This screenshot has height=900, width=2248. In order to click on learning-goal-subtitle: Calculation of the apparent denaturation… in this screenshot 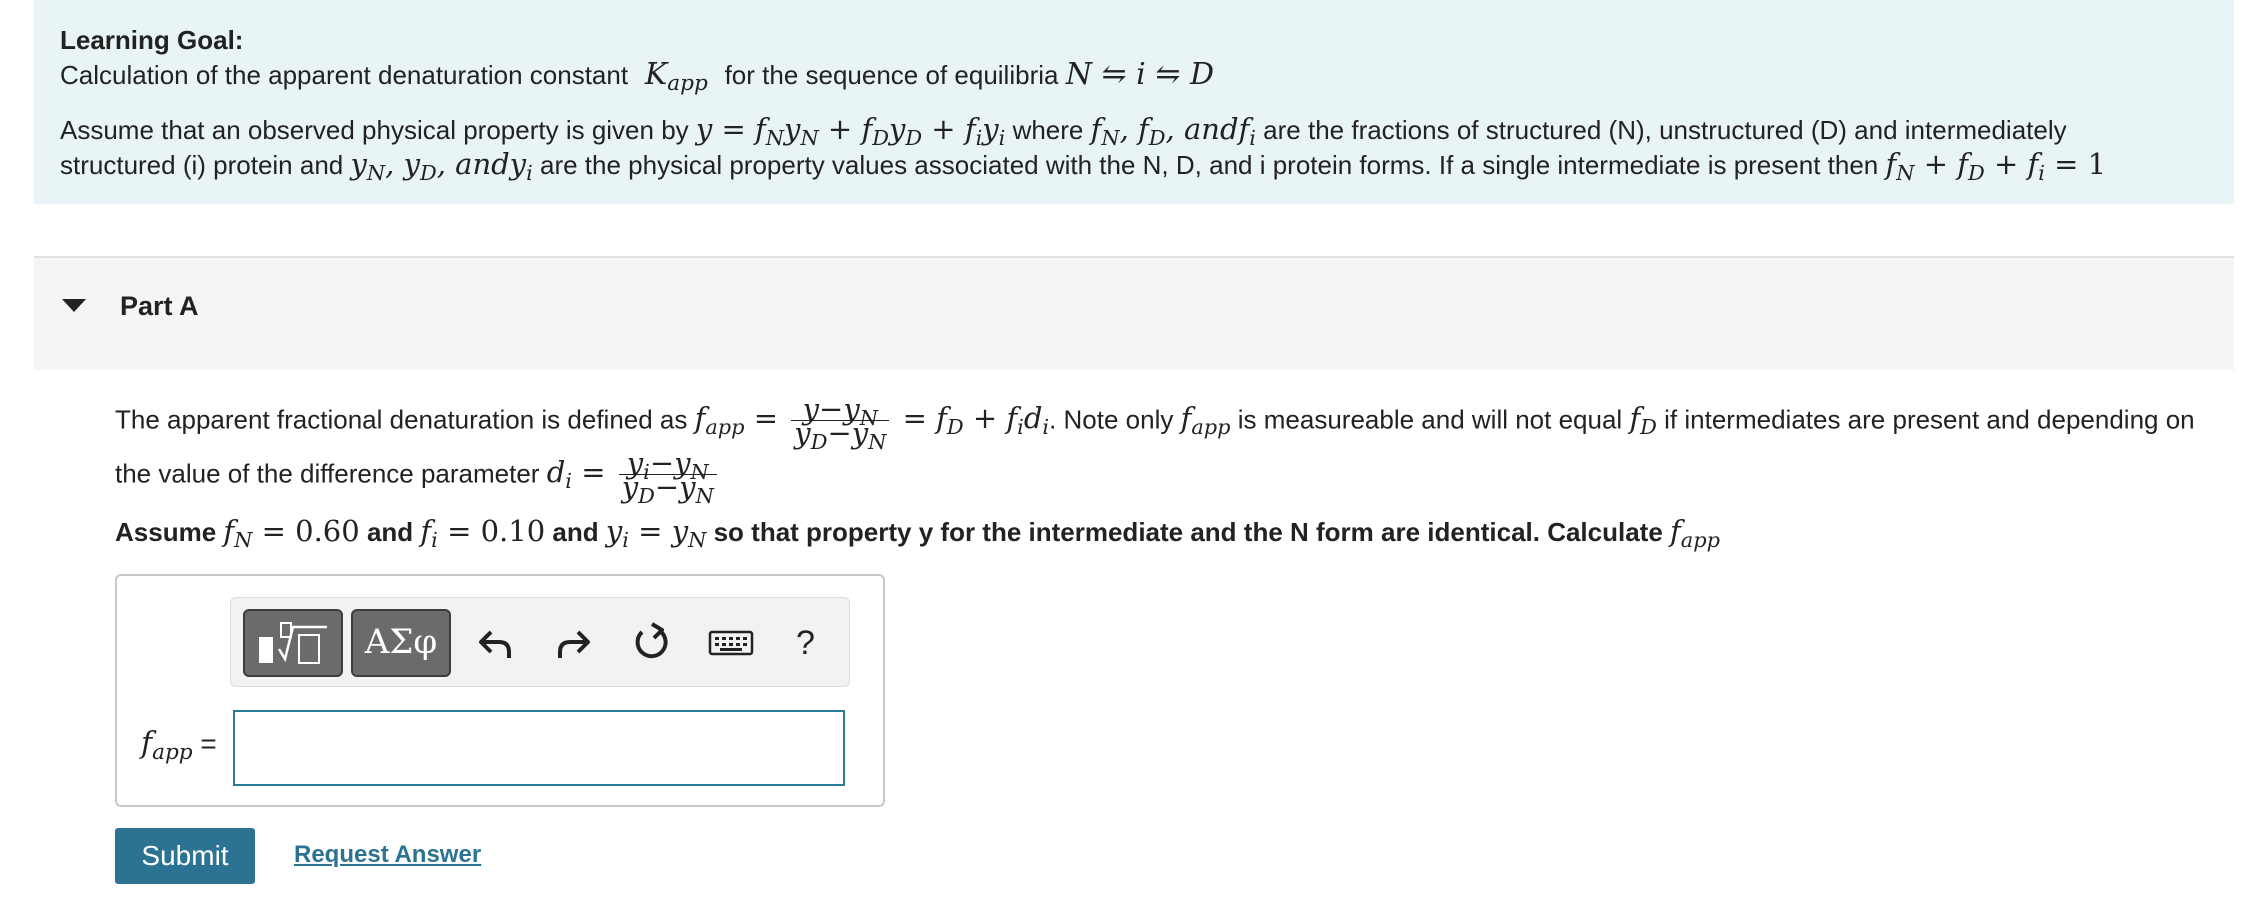, I will do `click(637, 77)`.